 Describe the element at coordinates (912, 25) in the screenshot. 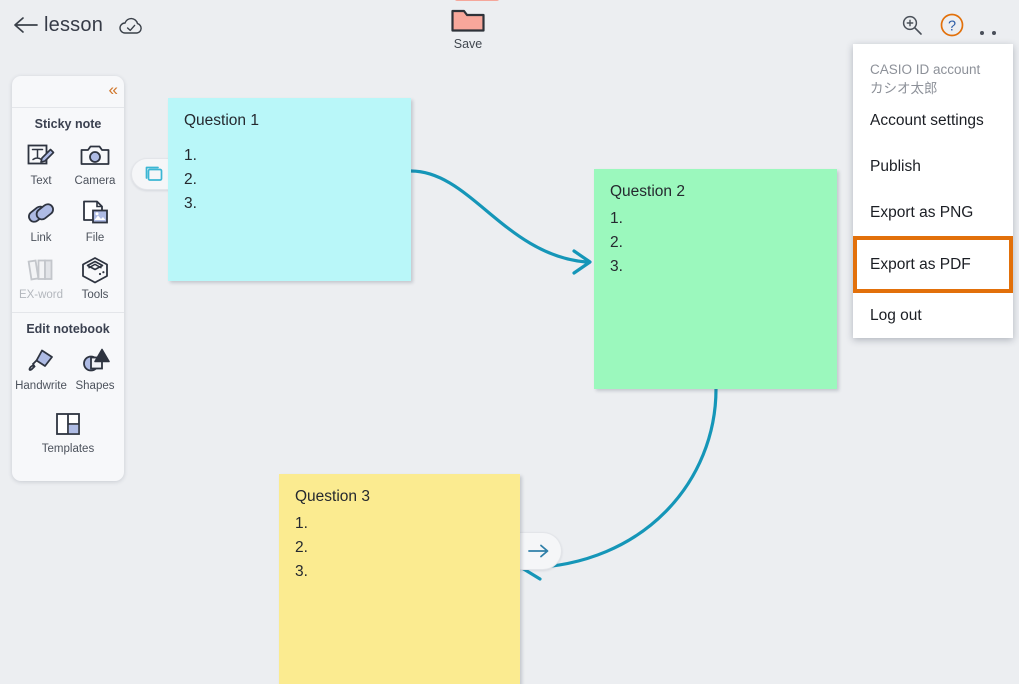

I see `zoom-in-icon` at that location.